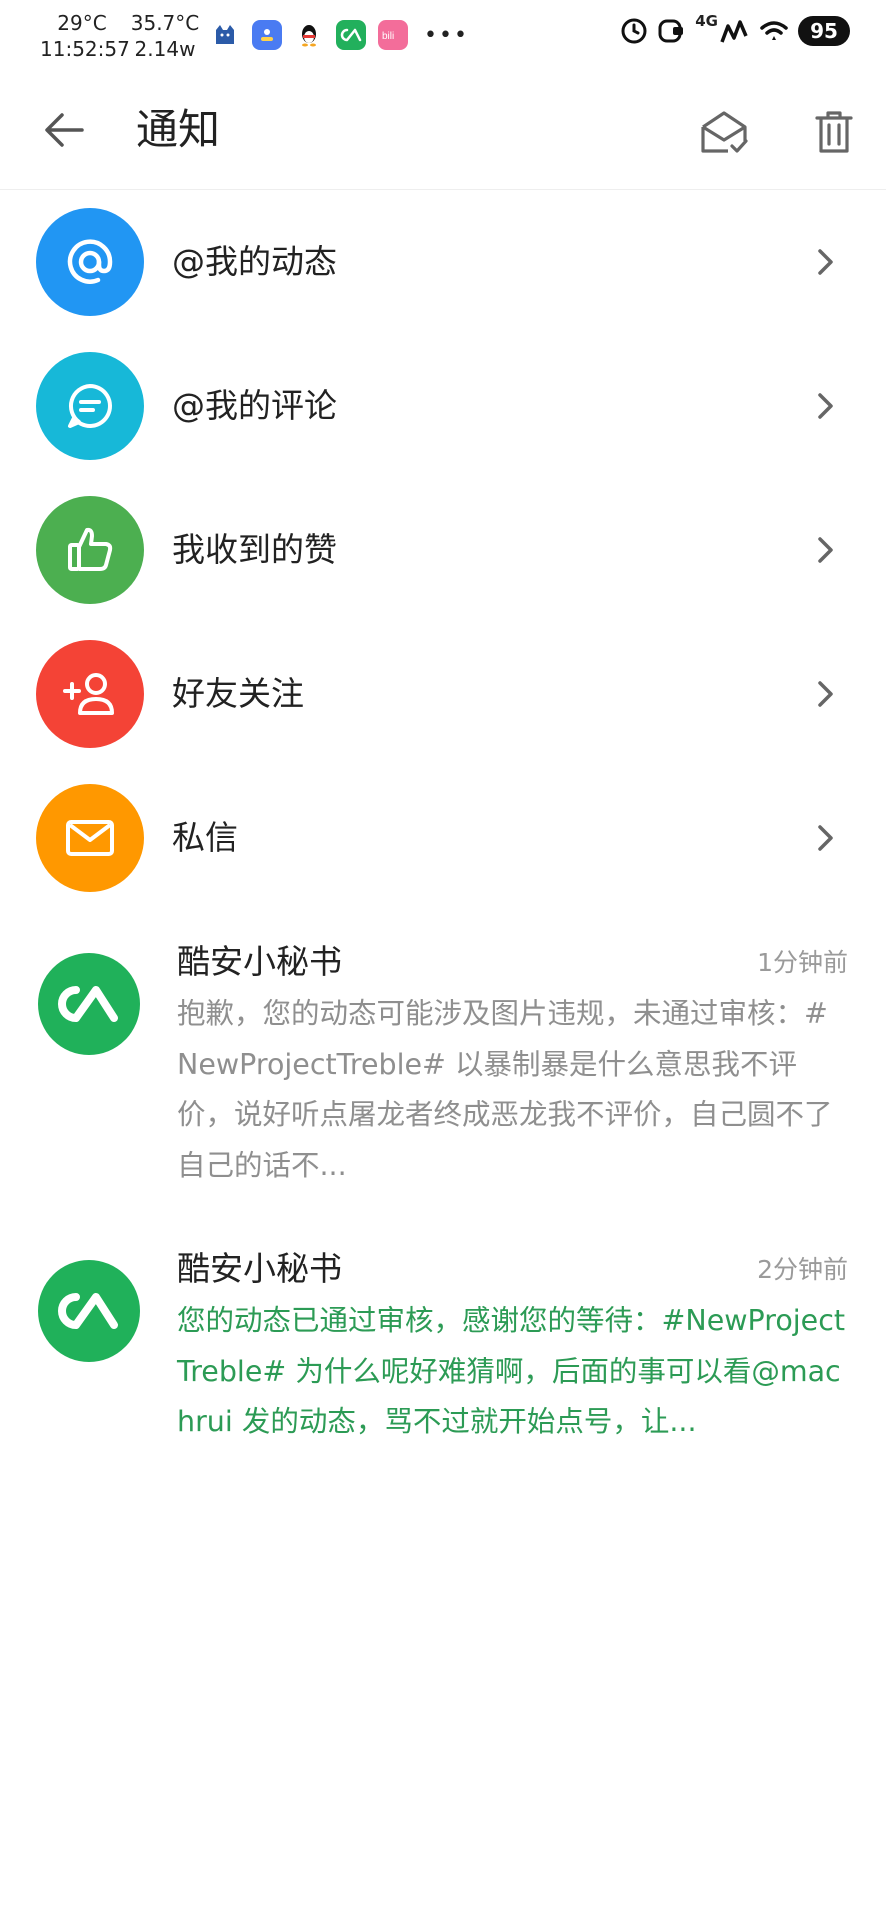 Image resolution: width=886 pixels, height=1920 pixels. I want to click on mail-icon, so click(90, 838).